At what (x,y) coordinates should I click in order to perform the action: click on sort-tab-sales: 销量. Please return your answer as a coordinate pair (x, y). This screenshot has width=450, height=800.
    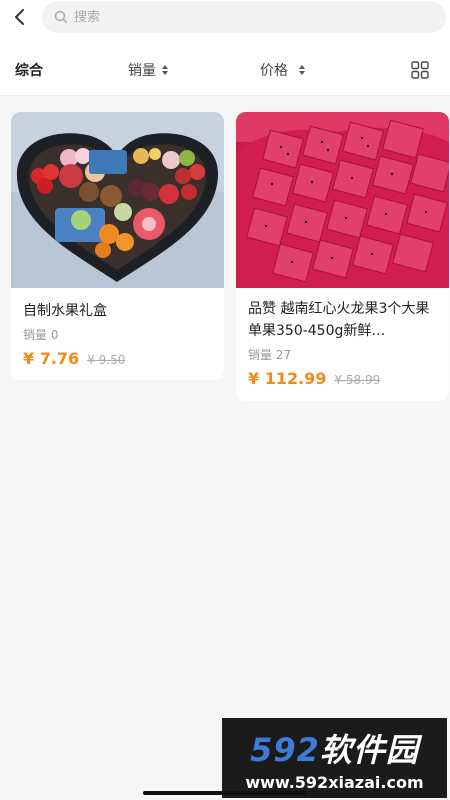
    Looking at the image, I should click on (148, 70).